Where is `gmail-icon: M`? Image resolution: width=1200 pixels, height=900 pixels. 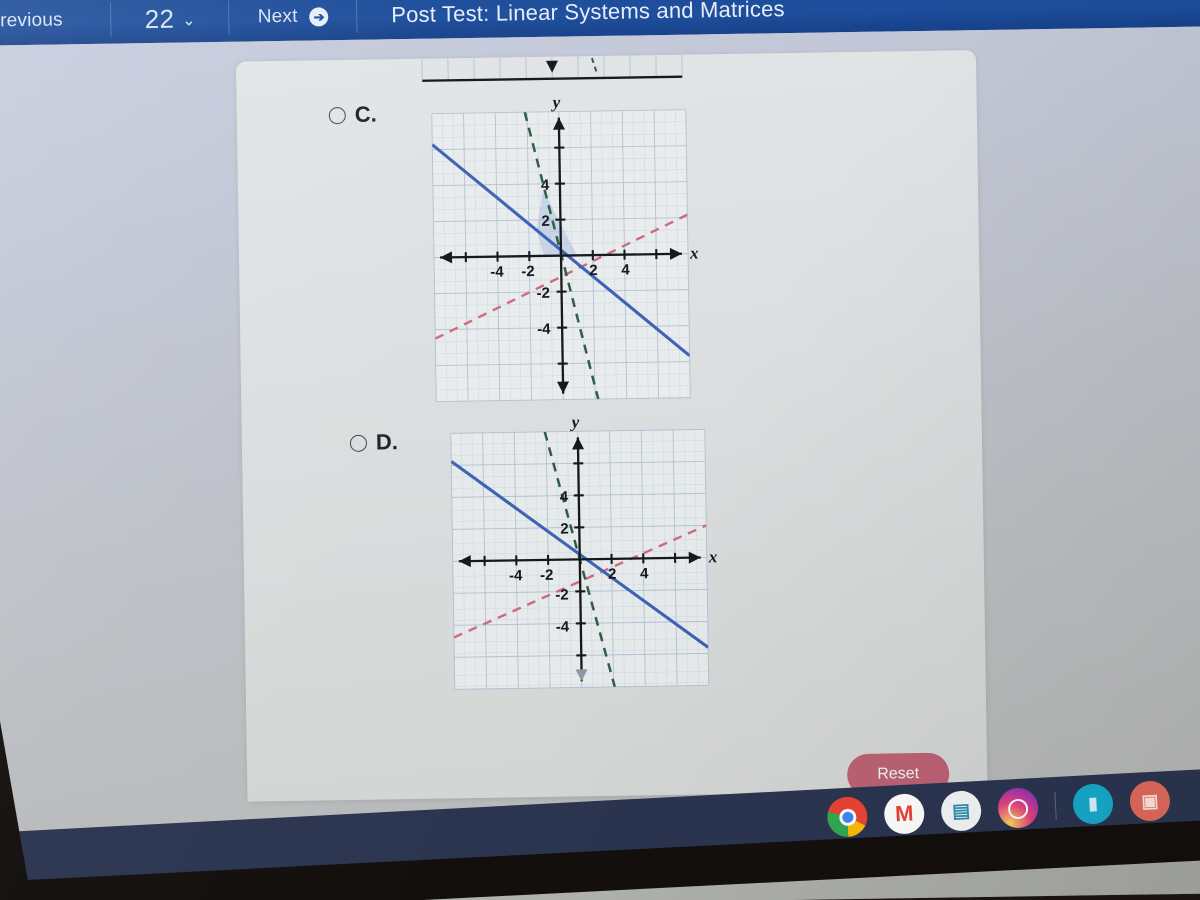 gmail-icon: M is located at coordinates (904, 813).